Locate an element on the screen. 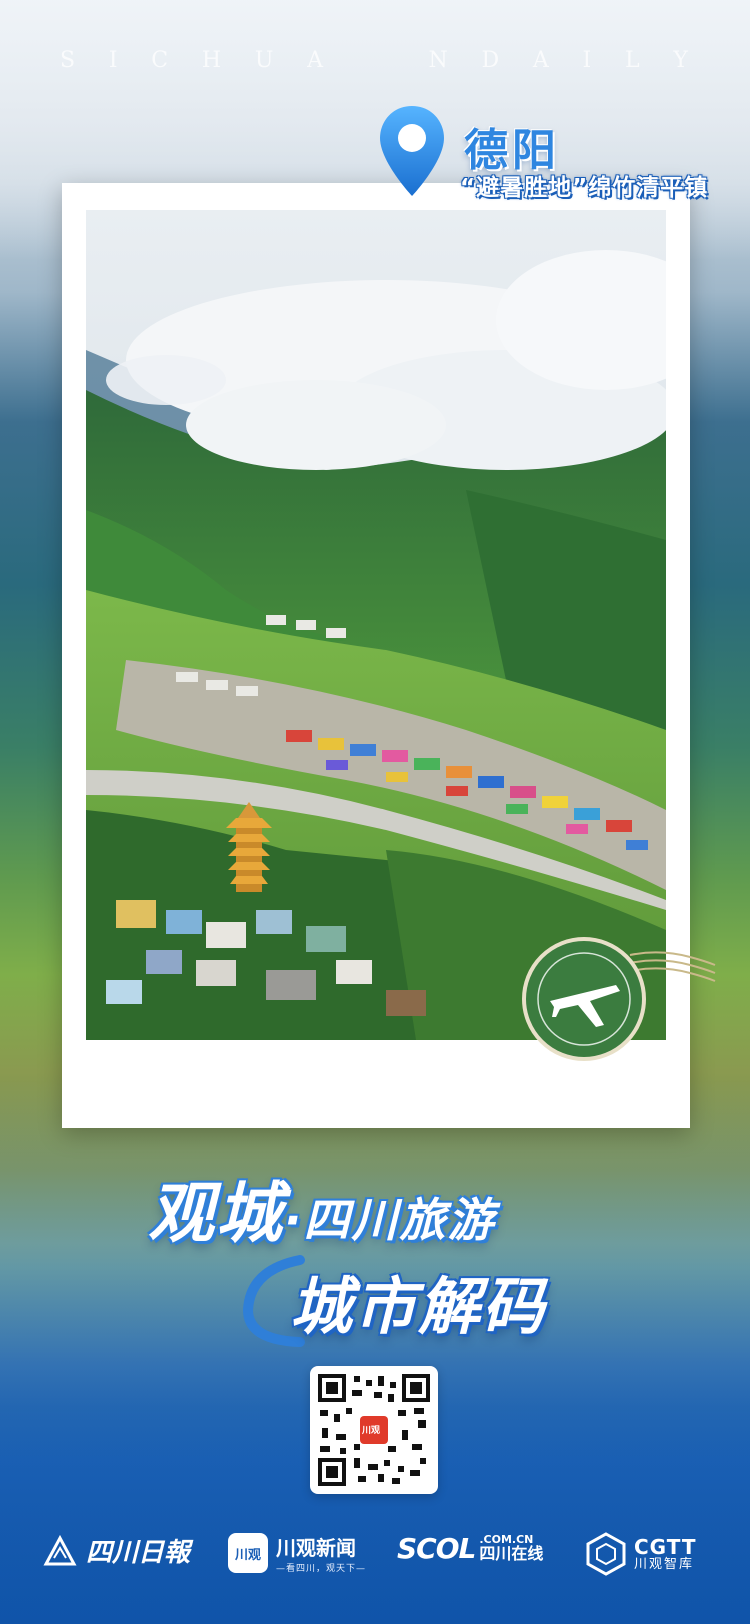 This screenshot has width=750, height=1624. cgtt-main-text: CGTT is located at coordinates (665, 1546).